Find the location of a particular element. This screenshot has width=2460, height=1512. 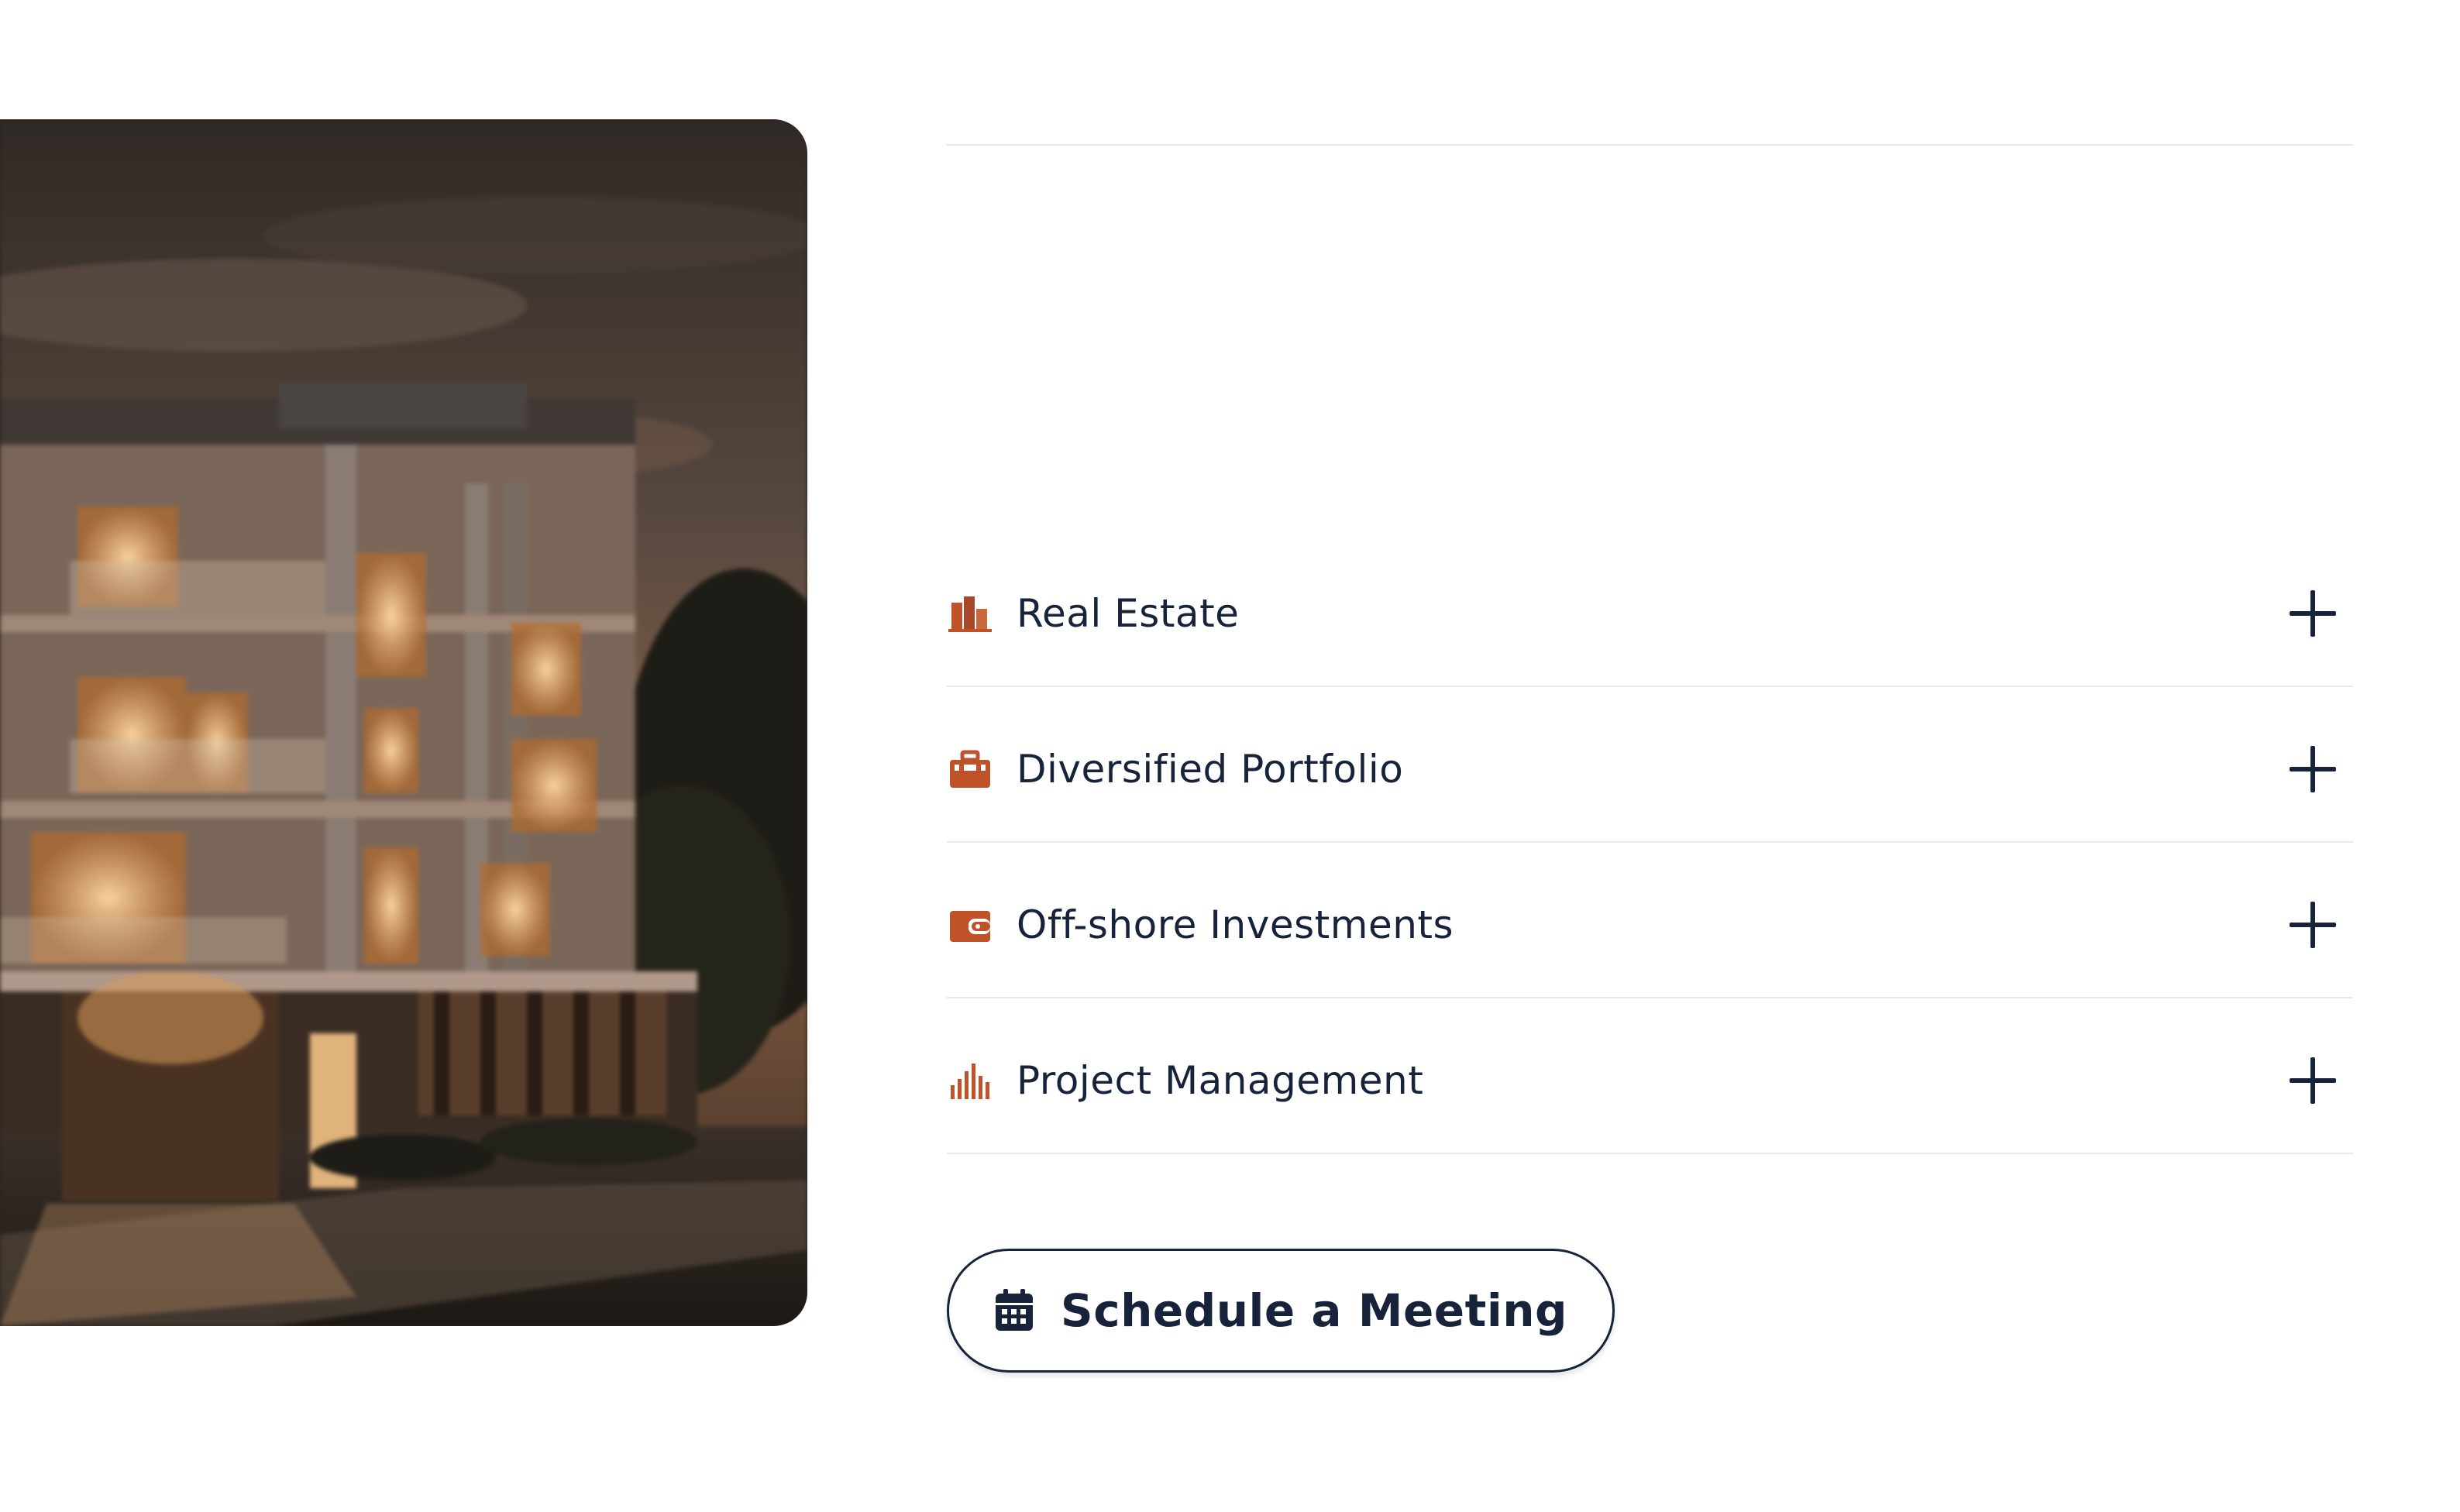

bar-chart-icon is located at coordinates (970, 1080).